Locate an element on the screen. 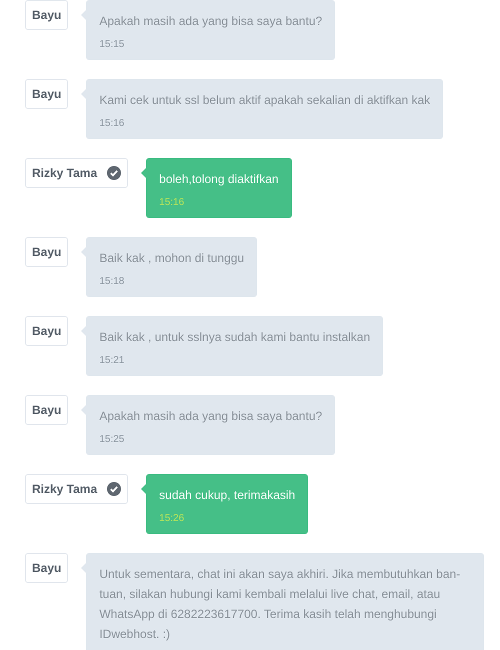 This screenshot has height=650, width=500. message-text: Kami cek untuk ssl belum aktif apakah sekalian di aktifkan kak is located at coordinates (264, 100).